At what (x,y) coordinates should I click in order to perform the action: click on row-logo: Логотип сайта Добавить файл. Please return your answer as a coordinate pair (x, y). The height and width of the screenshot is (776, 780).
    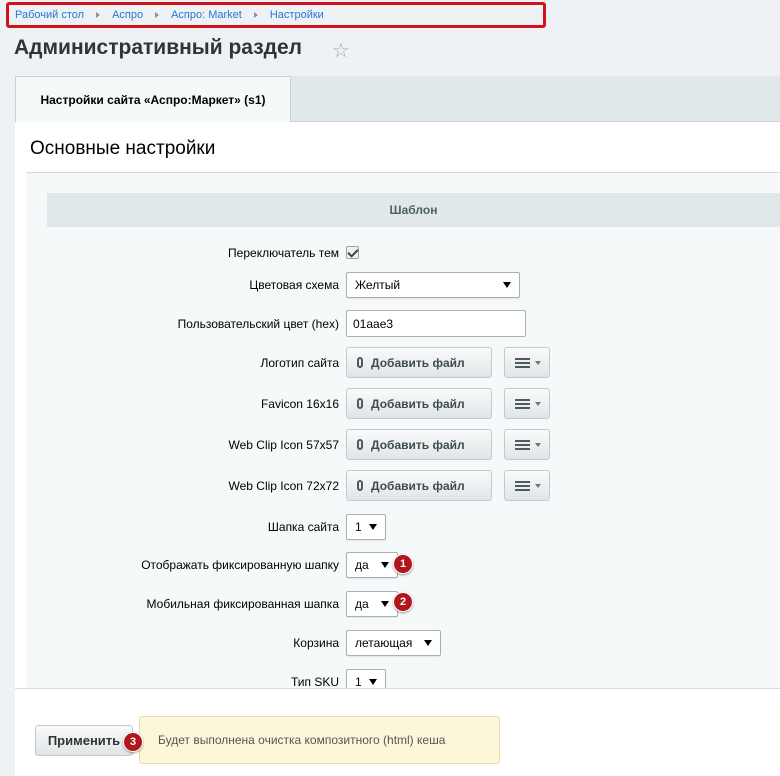
    Looking at the image, I should click on (403, 362).